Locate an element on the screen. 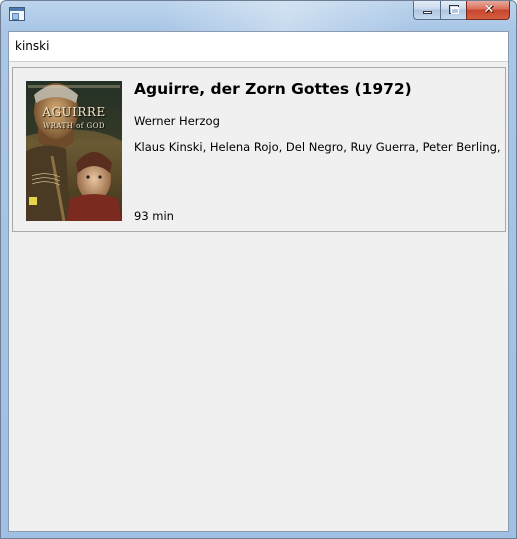  movie-runtime: 93 min is located at coordinates (154, 216).